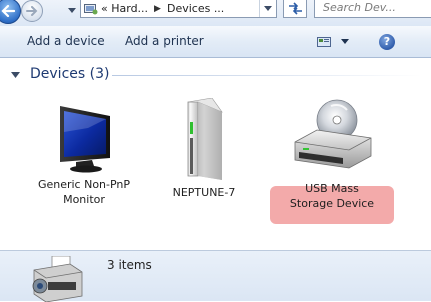  I want to click on views-icon, so click(324, 42).